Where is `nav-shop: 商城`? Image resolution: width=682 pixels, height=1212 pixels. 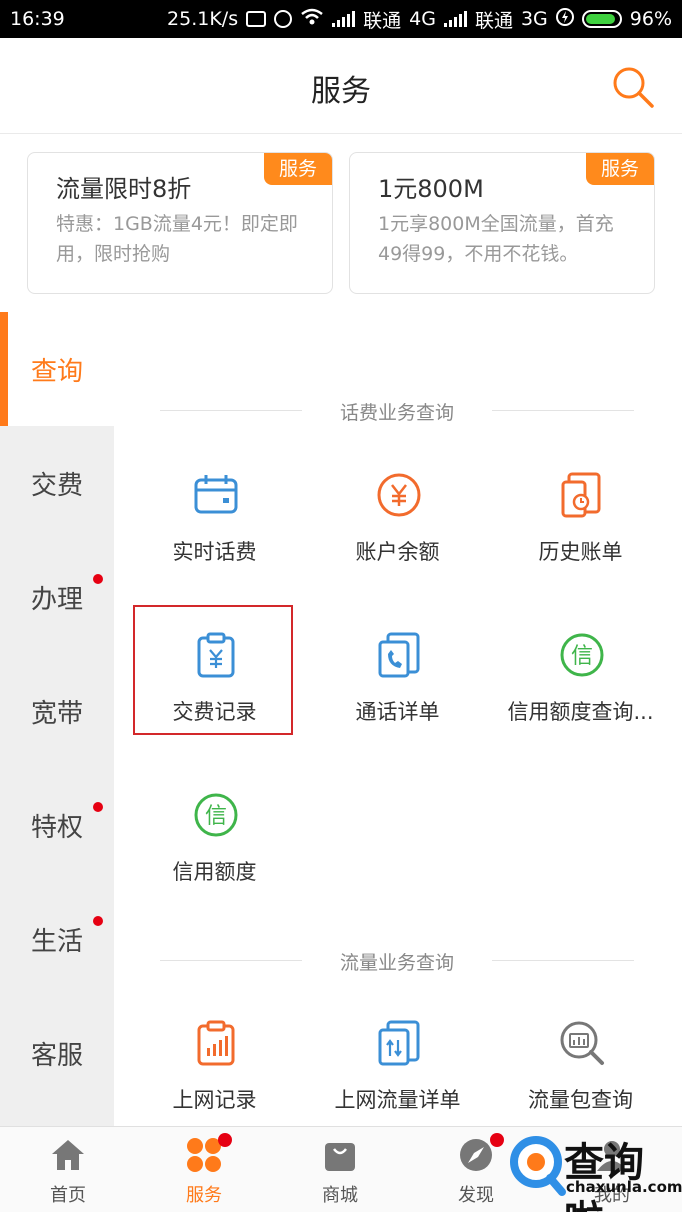
nav-shop: 商城 is located at coordinates (340, 1169).